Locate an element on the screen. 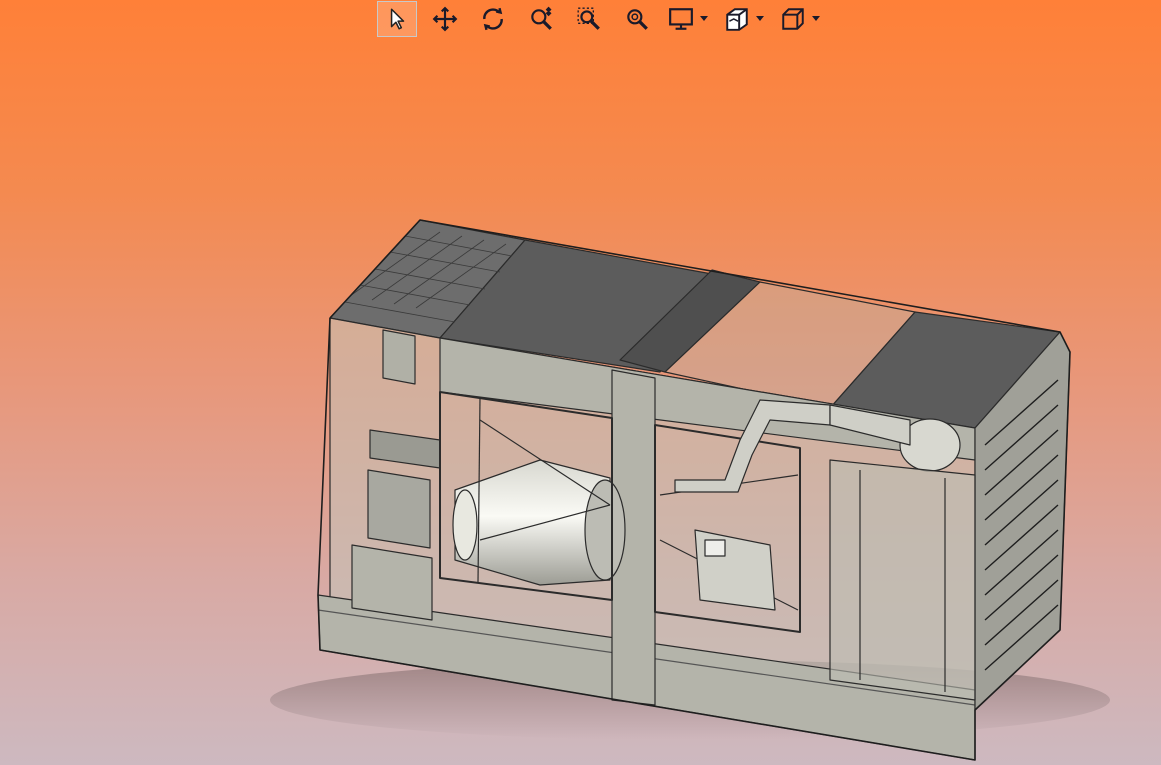 This screenshot has width=1161, height=765. zoom-fit-icon is located at coordinates (637, 19).